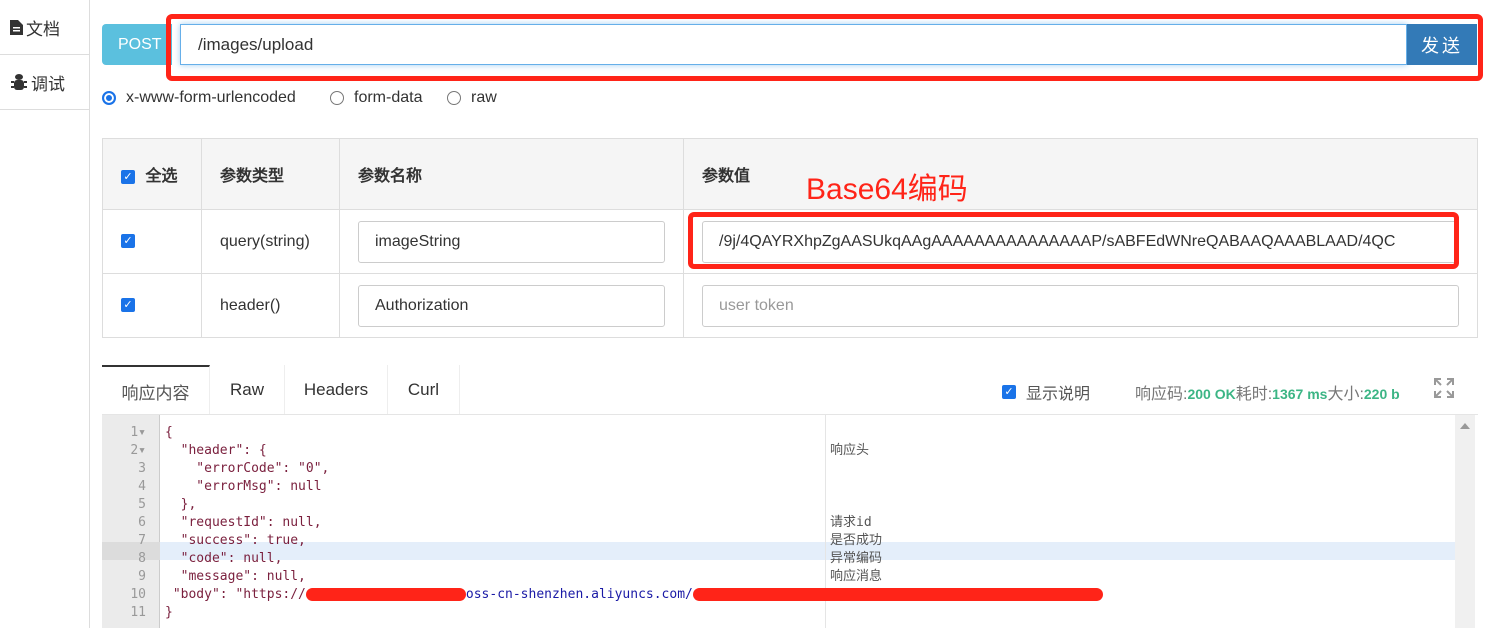 The image size is (1495, 628). I want to click on radio-raw: raw, so click(472, 98).